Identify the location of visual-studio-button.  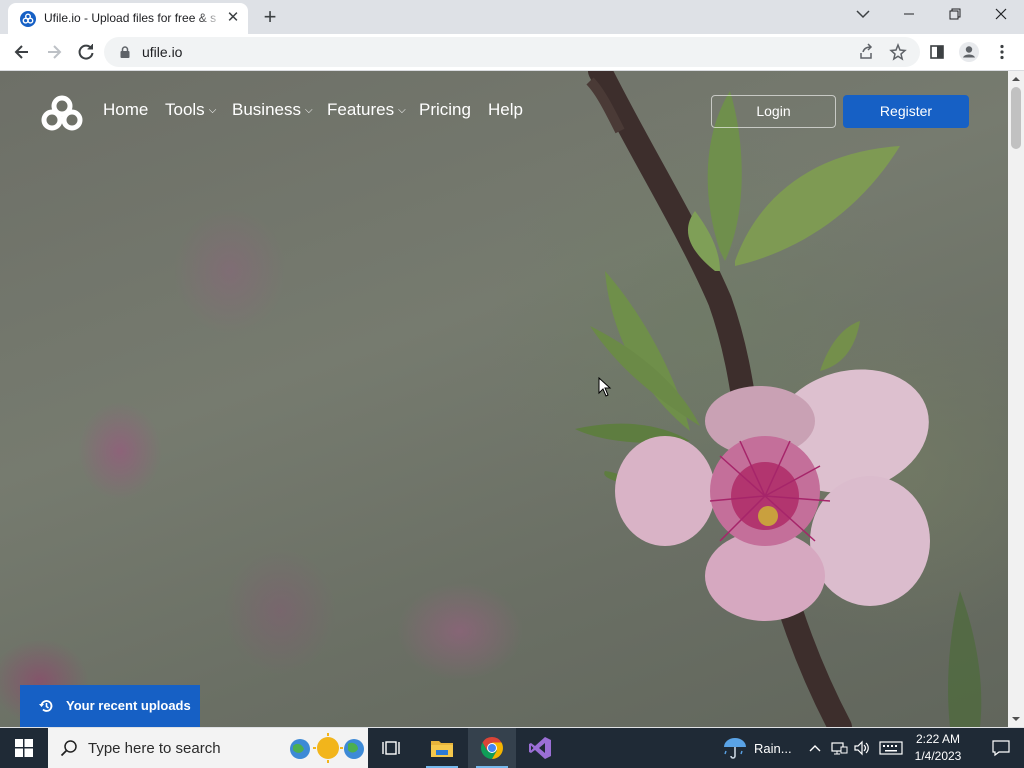
(540, 748).